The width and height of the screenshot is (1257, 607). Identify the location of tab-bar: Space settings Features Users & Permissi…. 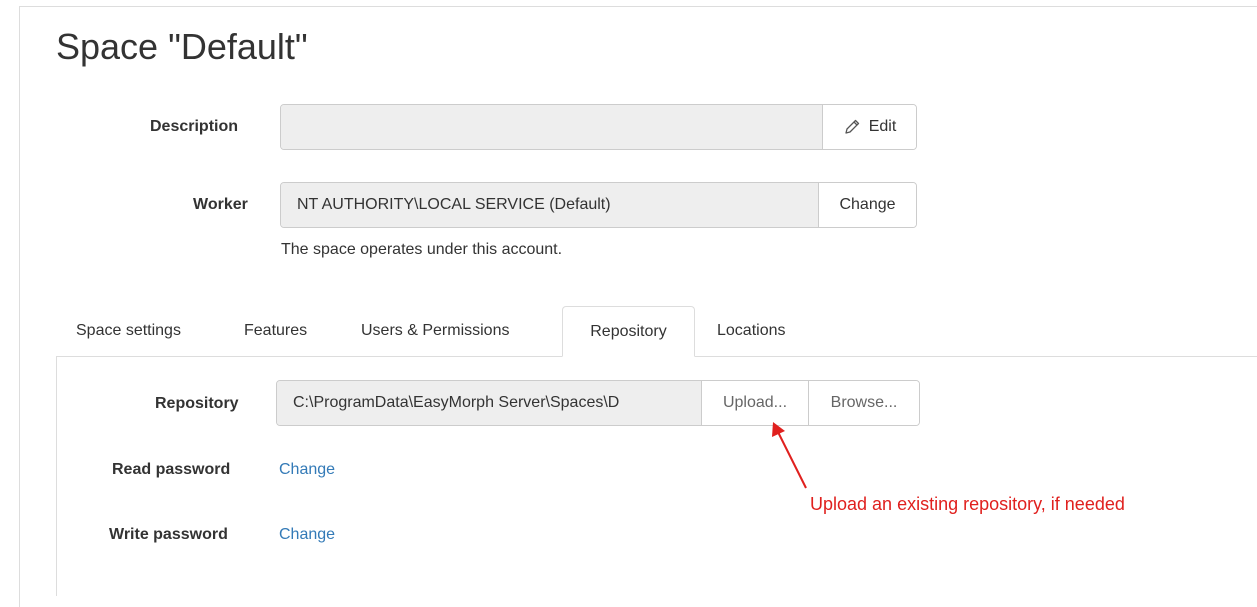
(656, 331).